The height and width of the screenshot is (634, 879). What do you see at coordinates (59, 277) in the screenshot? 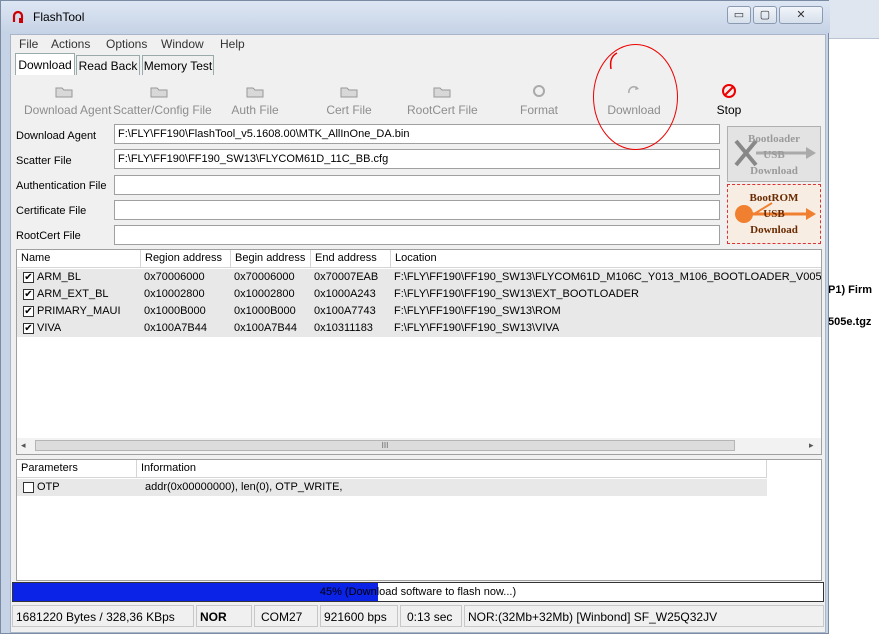
I see `cell-name: ARM_BL` at bounding box center [59, 277].